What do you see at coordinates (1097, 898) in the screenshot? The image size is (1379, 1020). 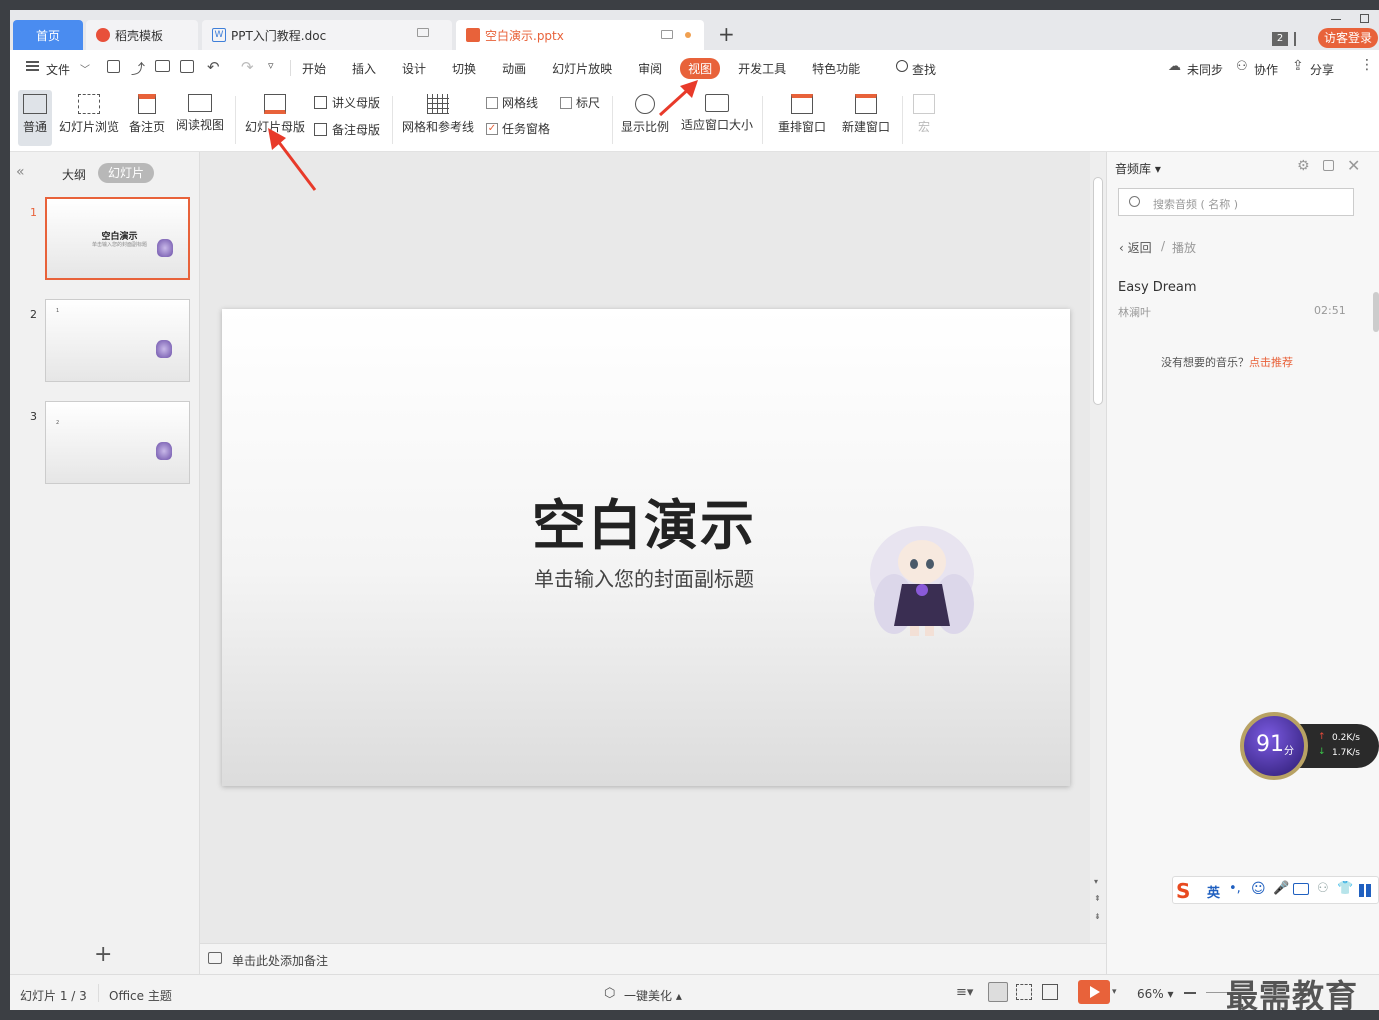 I see `prev-slide-icon: ⇞` at bounding box center [1097, 898].